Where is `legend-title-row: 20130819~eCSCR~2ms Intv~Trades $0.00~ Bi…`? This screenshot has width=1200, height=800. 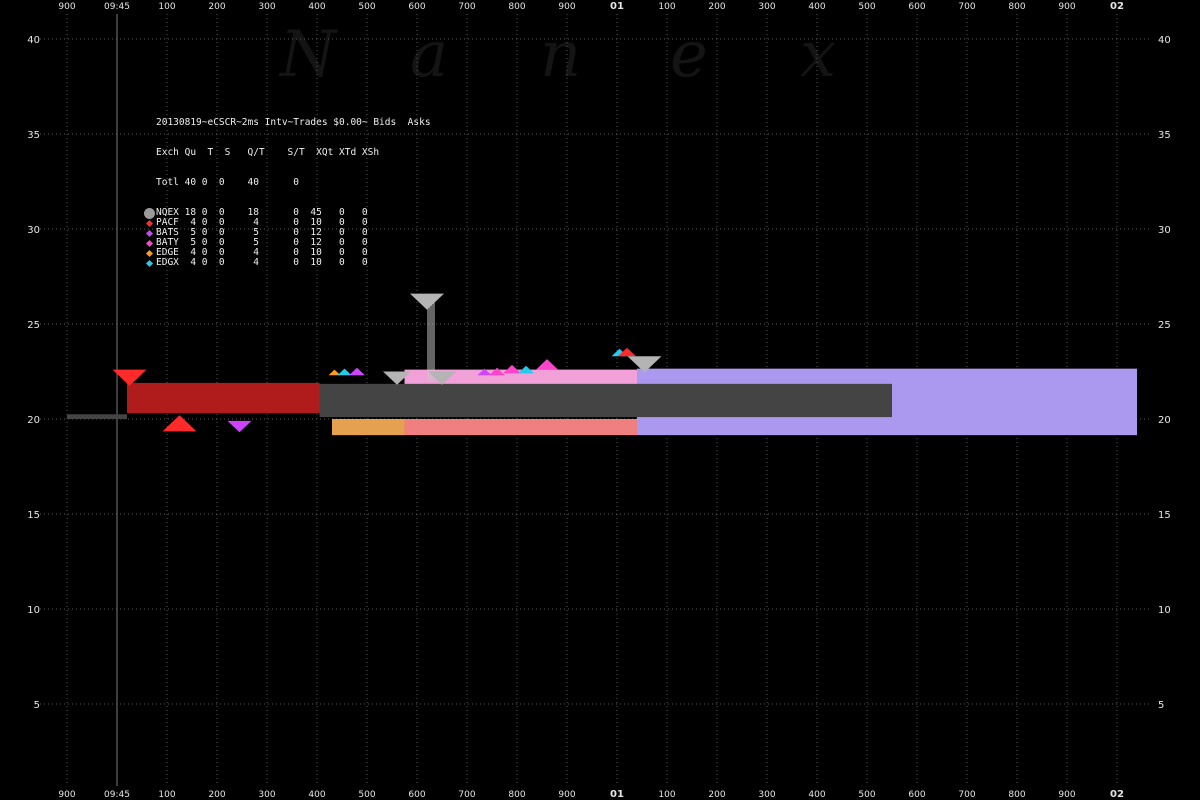
legend-title-row: 20130819~eCSCR~2ms Intv~Trades $0.00~ Bi… is located at coordinates (286, 123).